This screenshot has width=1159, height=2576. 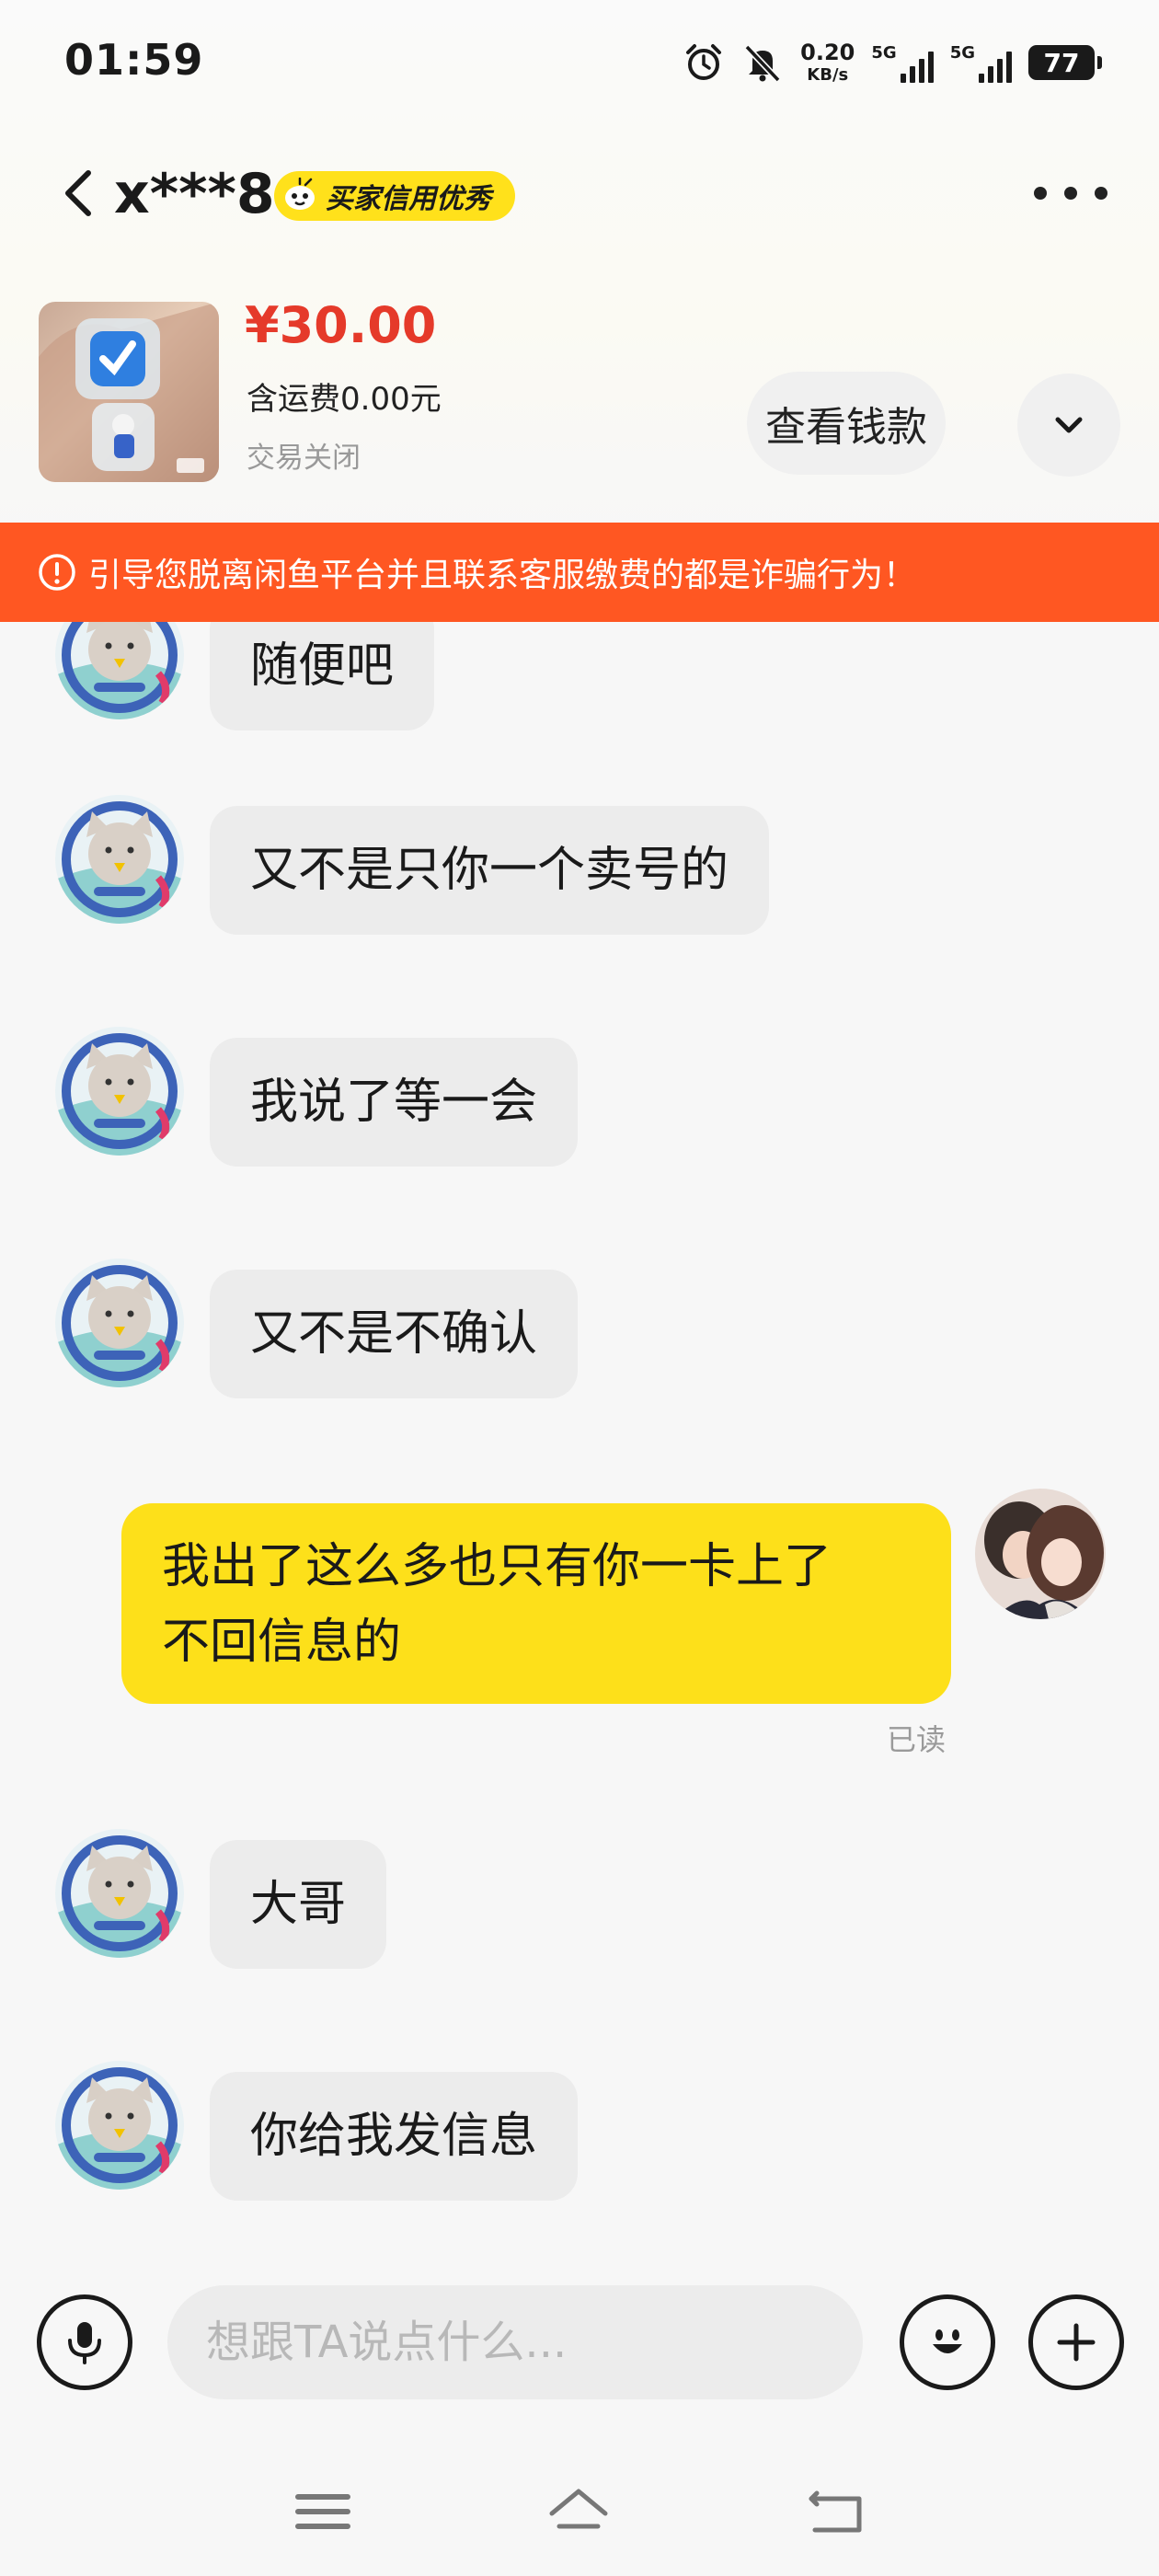 I want to click on product-thumbnail, so click(x=129, y=392).